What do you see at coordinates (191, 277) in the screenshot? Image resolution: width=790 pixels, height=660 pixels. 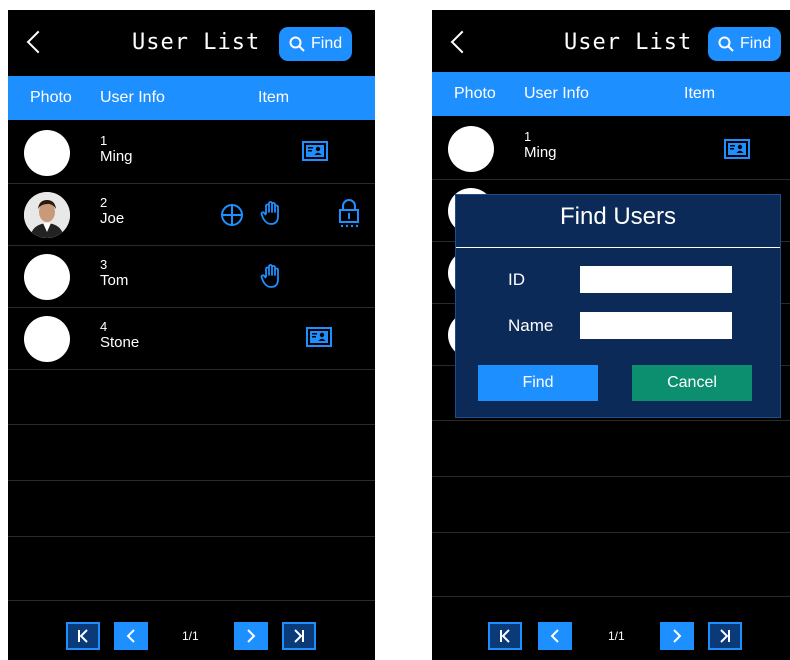 I see `user-row: 3 Tom` at bounding box center [191, 277].